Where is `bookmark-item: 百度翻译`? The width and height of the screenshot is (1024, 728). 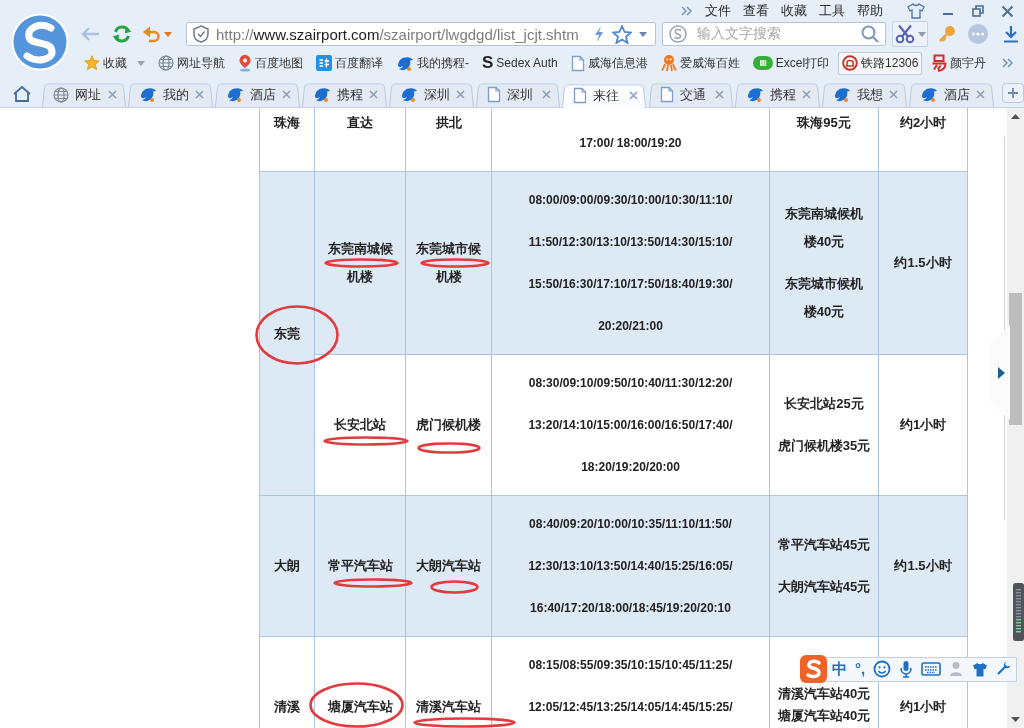
bookmark-item: 百度翻译 is located at coordinates (349, 63).